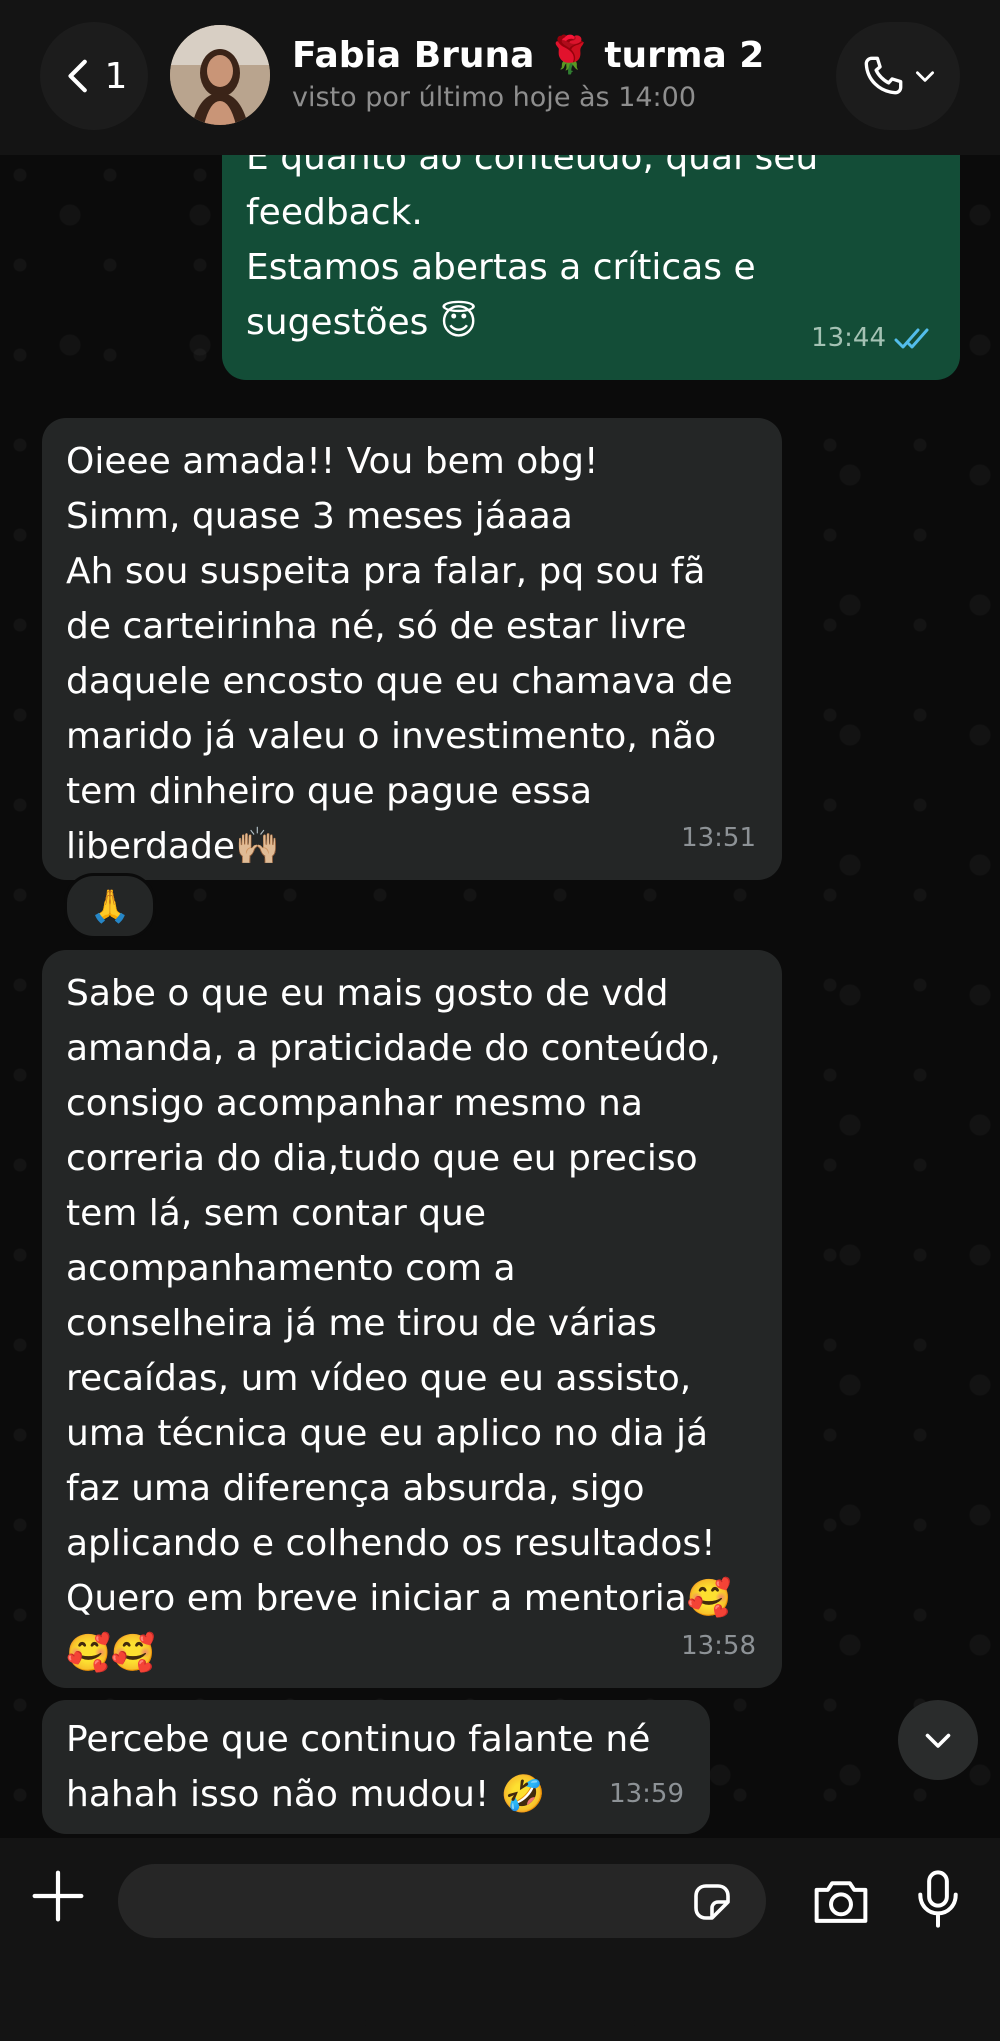  What do you see at coordinates (376, 626) in the screenshot?
I see `message-text-line: de carteirinha né, só de estar livre` at bounding box center [376, 626].